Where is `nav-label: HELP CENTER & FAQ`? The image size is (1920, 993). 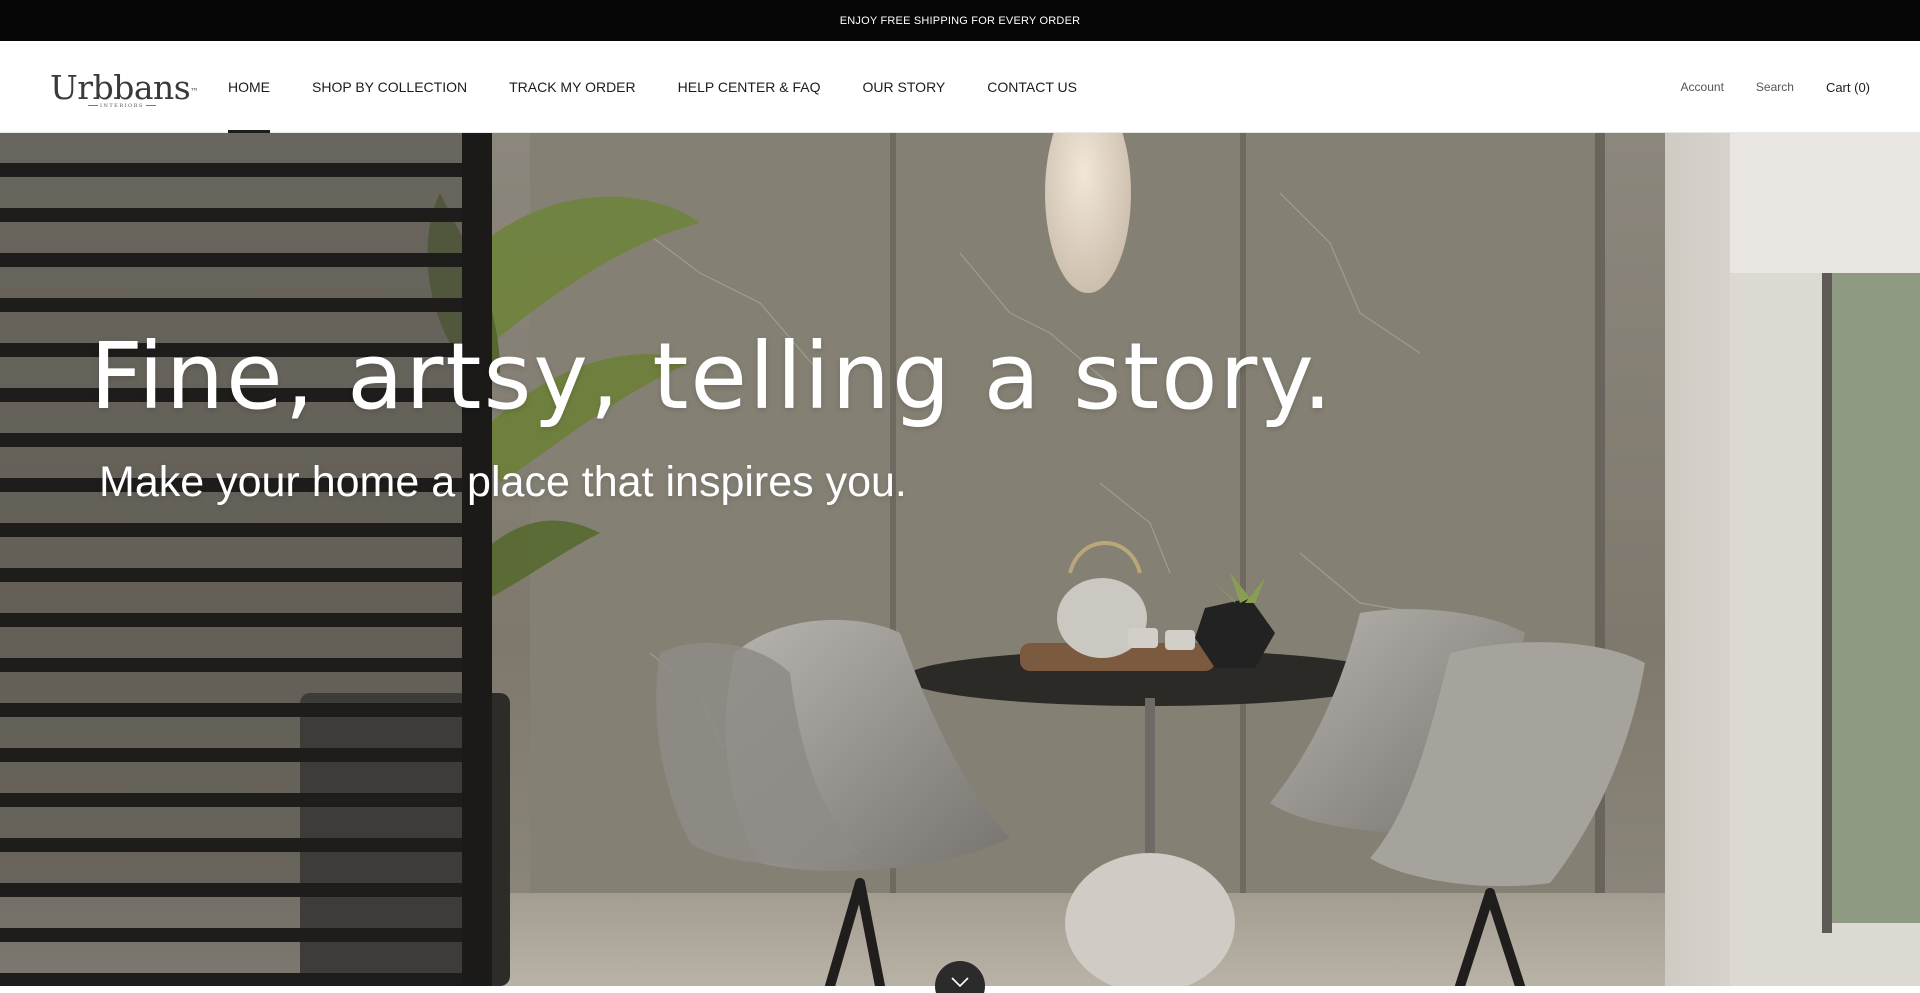
nav-label: HELP CENTER & FAQ is located at coordinates (749, 87).